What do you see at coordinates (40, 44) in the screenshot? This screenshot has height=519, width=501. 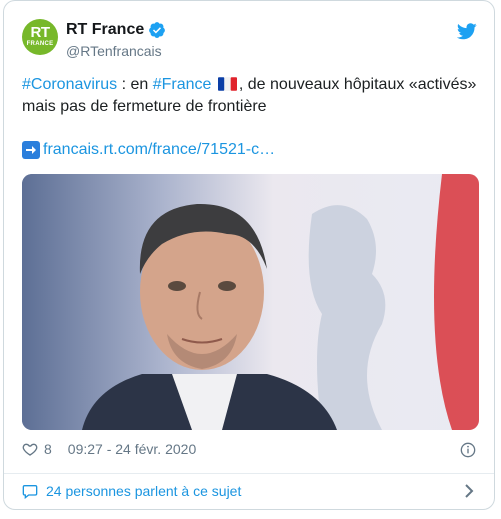 I see `avatar-logo-subtext: FRANCE` at bounding box center [40, 44].